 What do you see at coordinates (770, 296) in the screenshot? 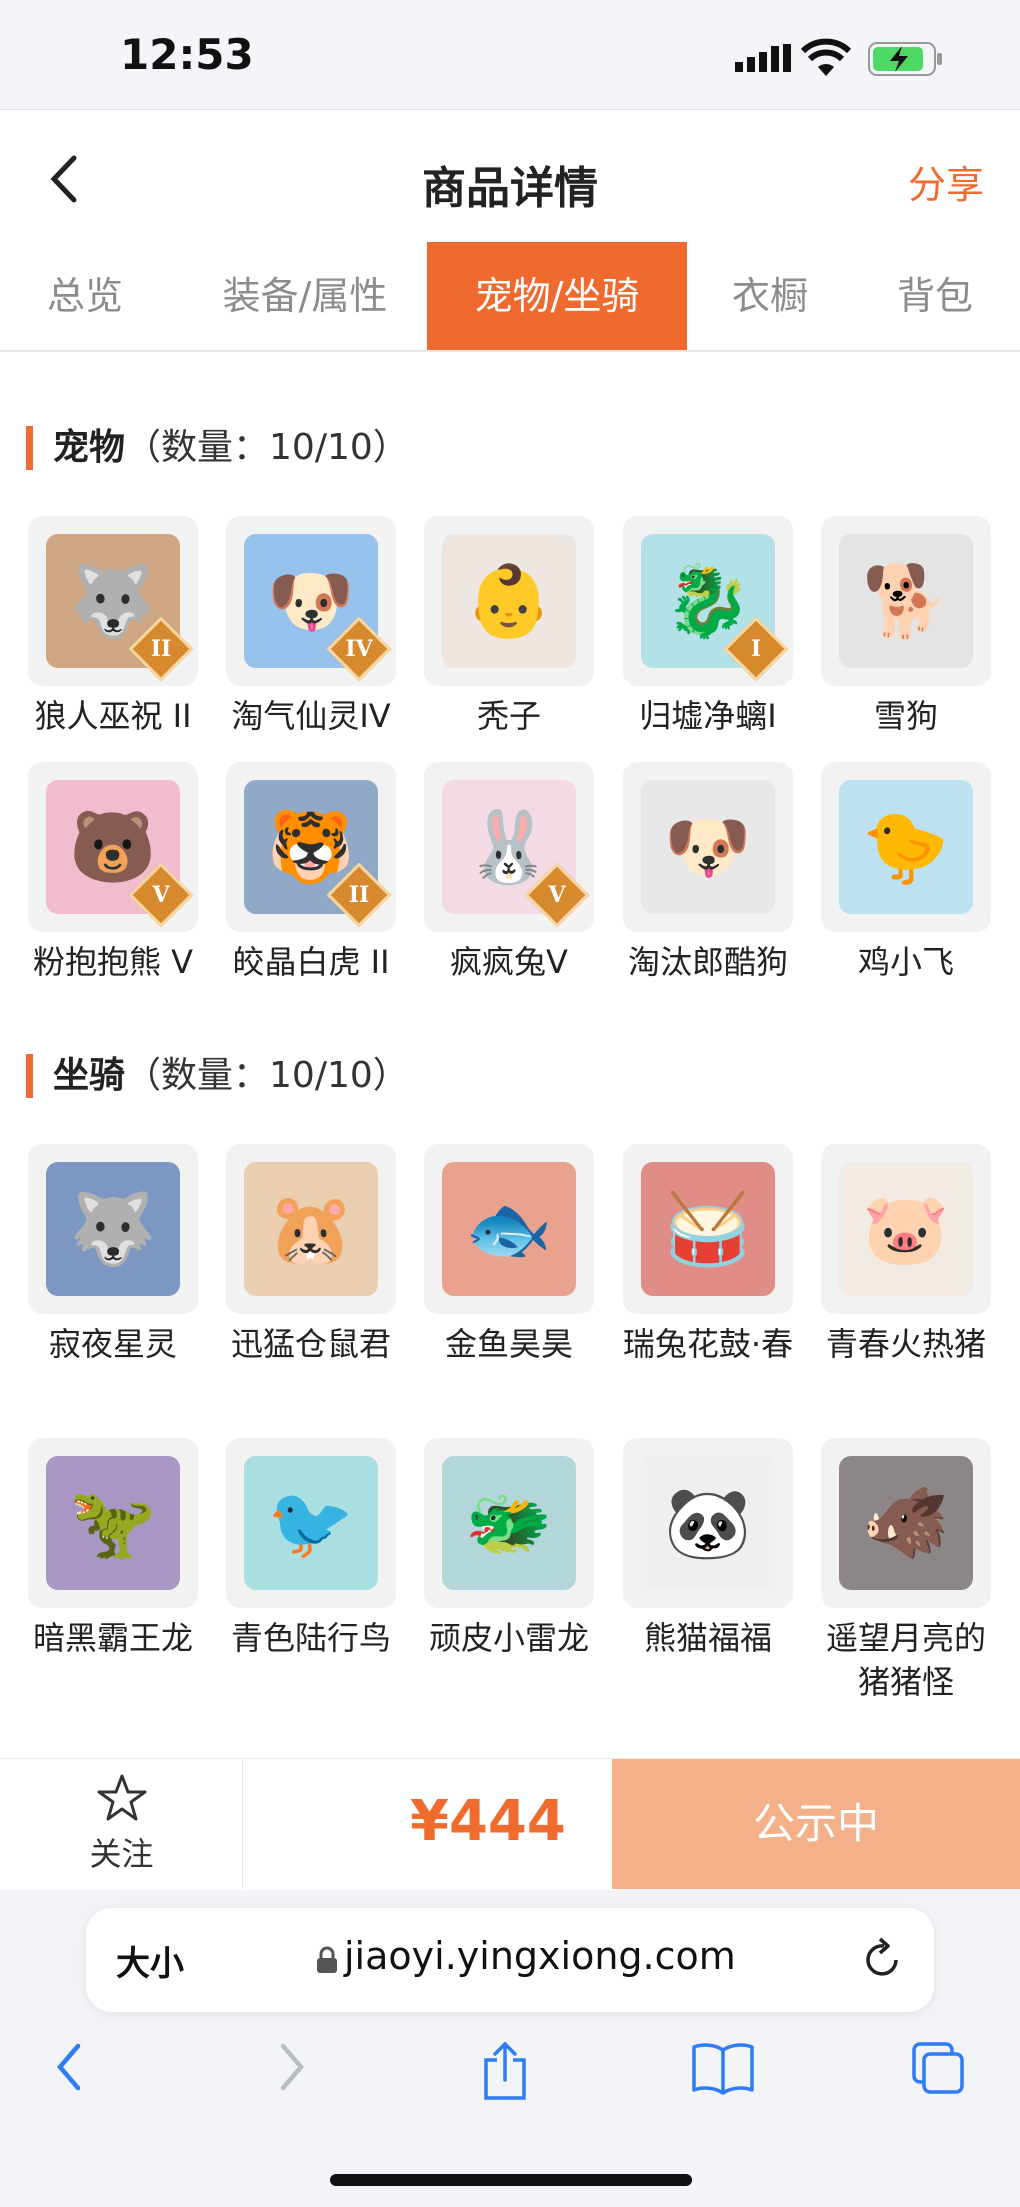
I see `tab-wardrobe: 衣橱` at bounding box center [770, 296].